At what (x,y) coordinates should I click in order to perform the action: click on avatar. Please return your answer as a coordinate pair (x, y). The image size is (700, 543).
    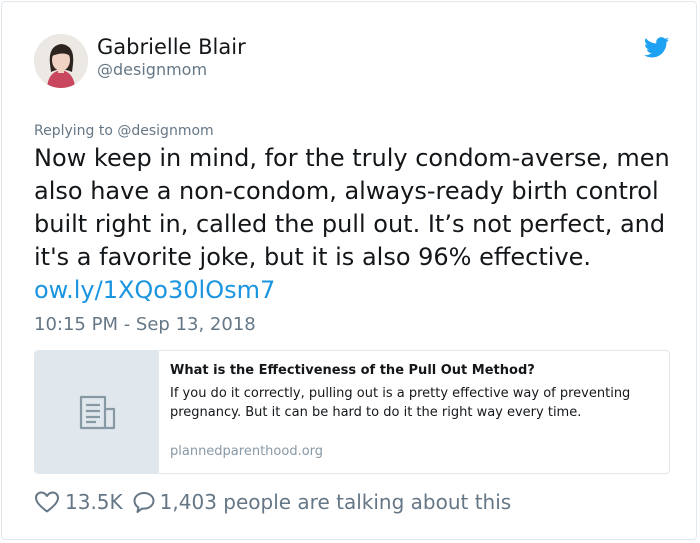
    Looking at the image, I should click on (61, 61).